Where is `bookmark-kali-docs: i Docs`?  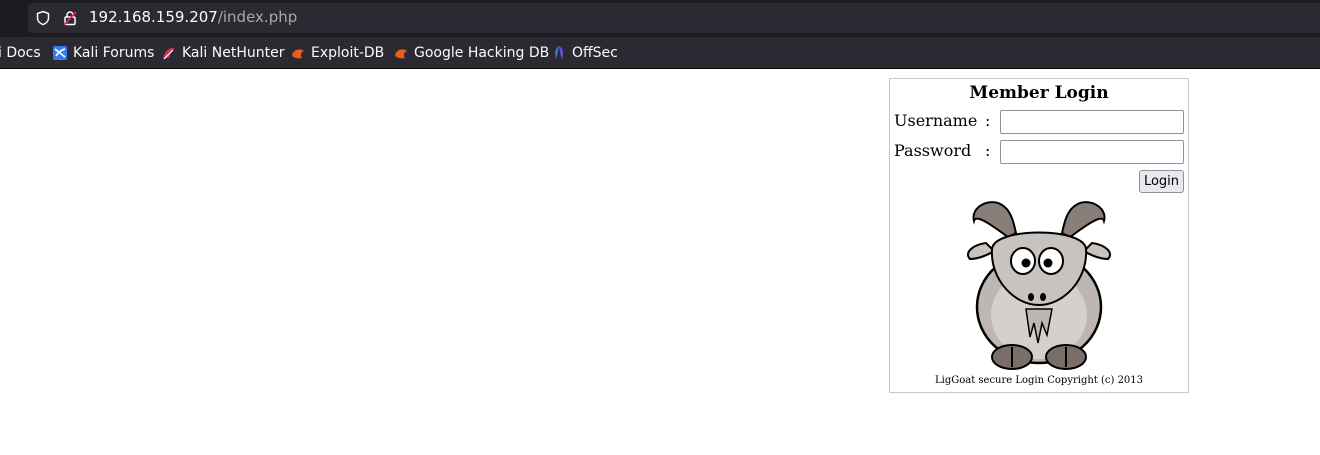 bookmark-kali-docs: i Docs is located at coordinates (20, 53).